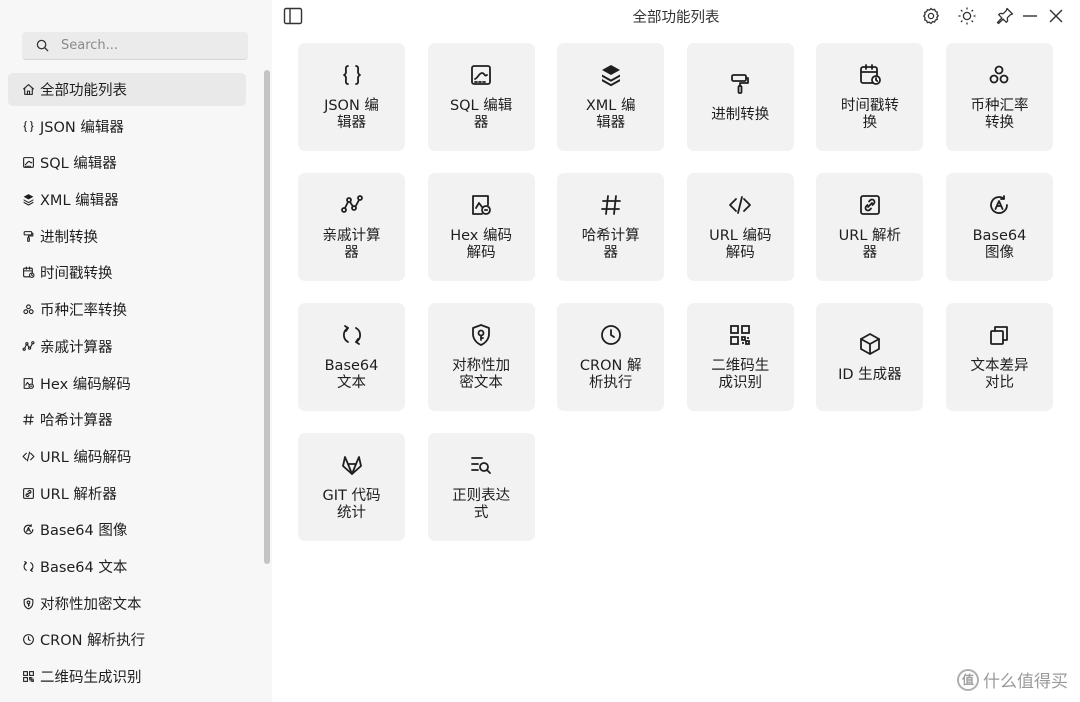 The image size is (1080, 702). I want to click on sidebar-item: 二维码生成识别, so click(127, 676).